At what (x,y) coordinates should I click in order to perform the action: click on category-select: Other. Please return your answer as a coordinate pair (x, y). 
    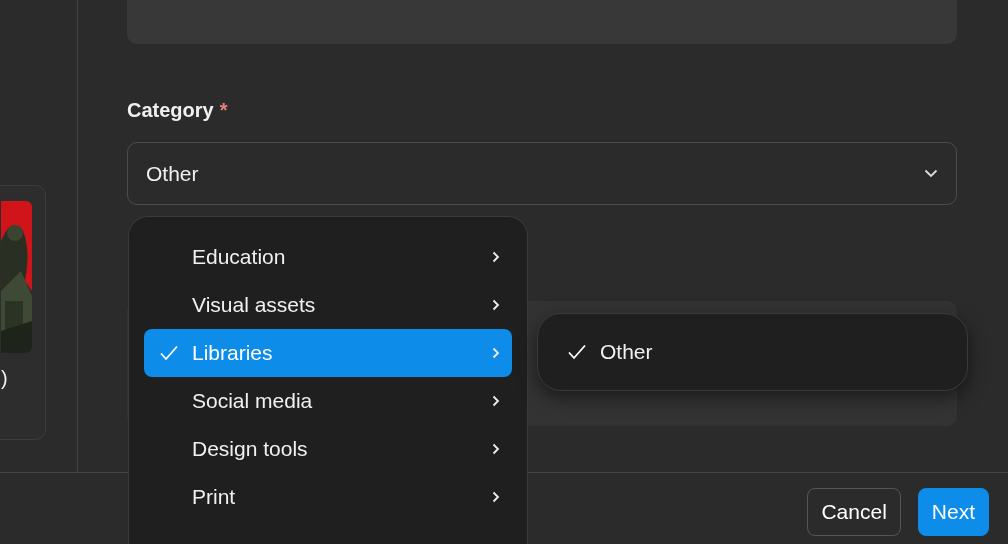
    Looking at the image, I should click on (542, 173).